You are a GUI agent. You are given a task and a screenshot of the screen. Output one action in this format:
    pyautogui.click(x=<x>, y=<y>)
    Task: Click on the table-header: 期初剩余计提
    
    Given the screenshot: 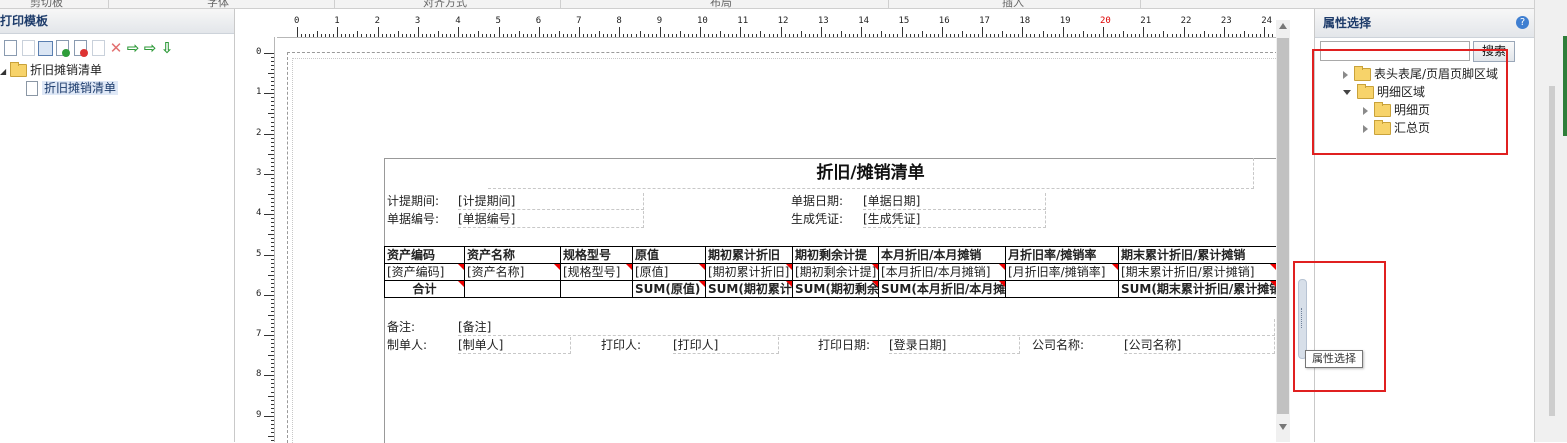 What is the action you would take?
    pyautogui.click(x=835, y=255)
    